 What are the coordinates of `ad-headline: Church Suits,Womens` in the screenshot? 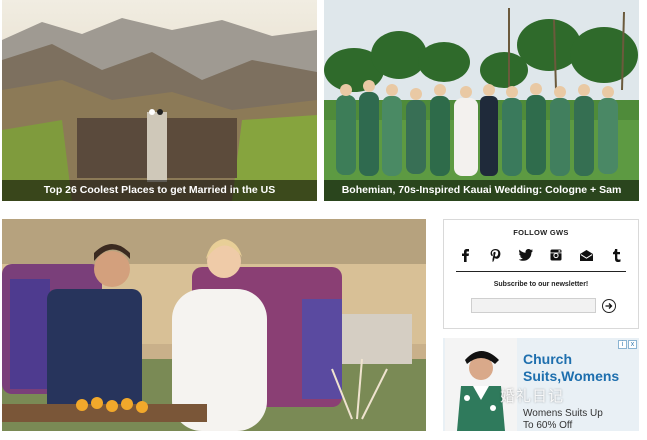 It's located at (571, 368).